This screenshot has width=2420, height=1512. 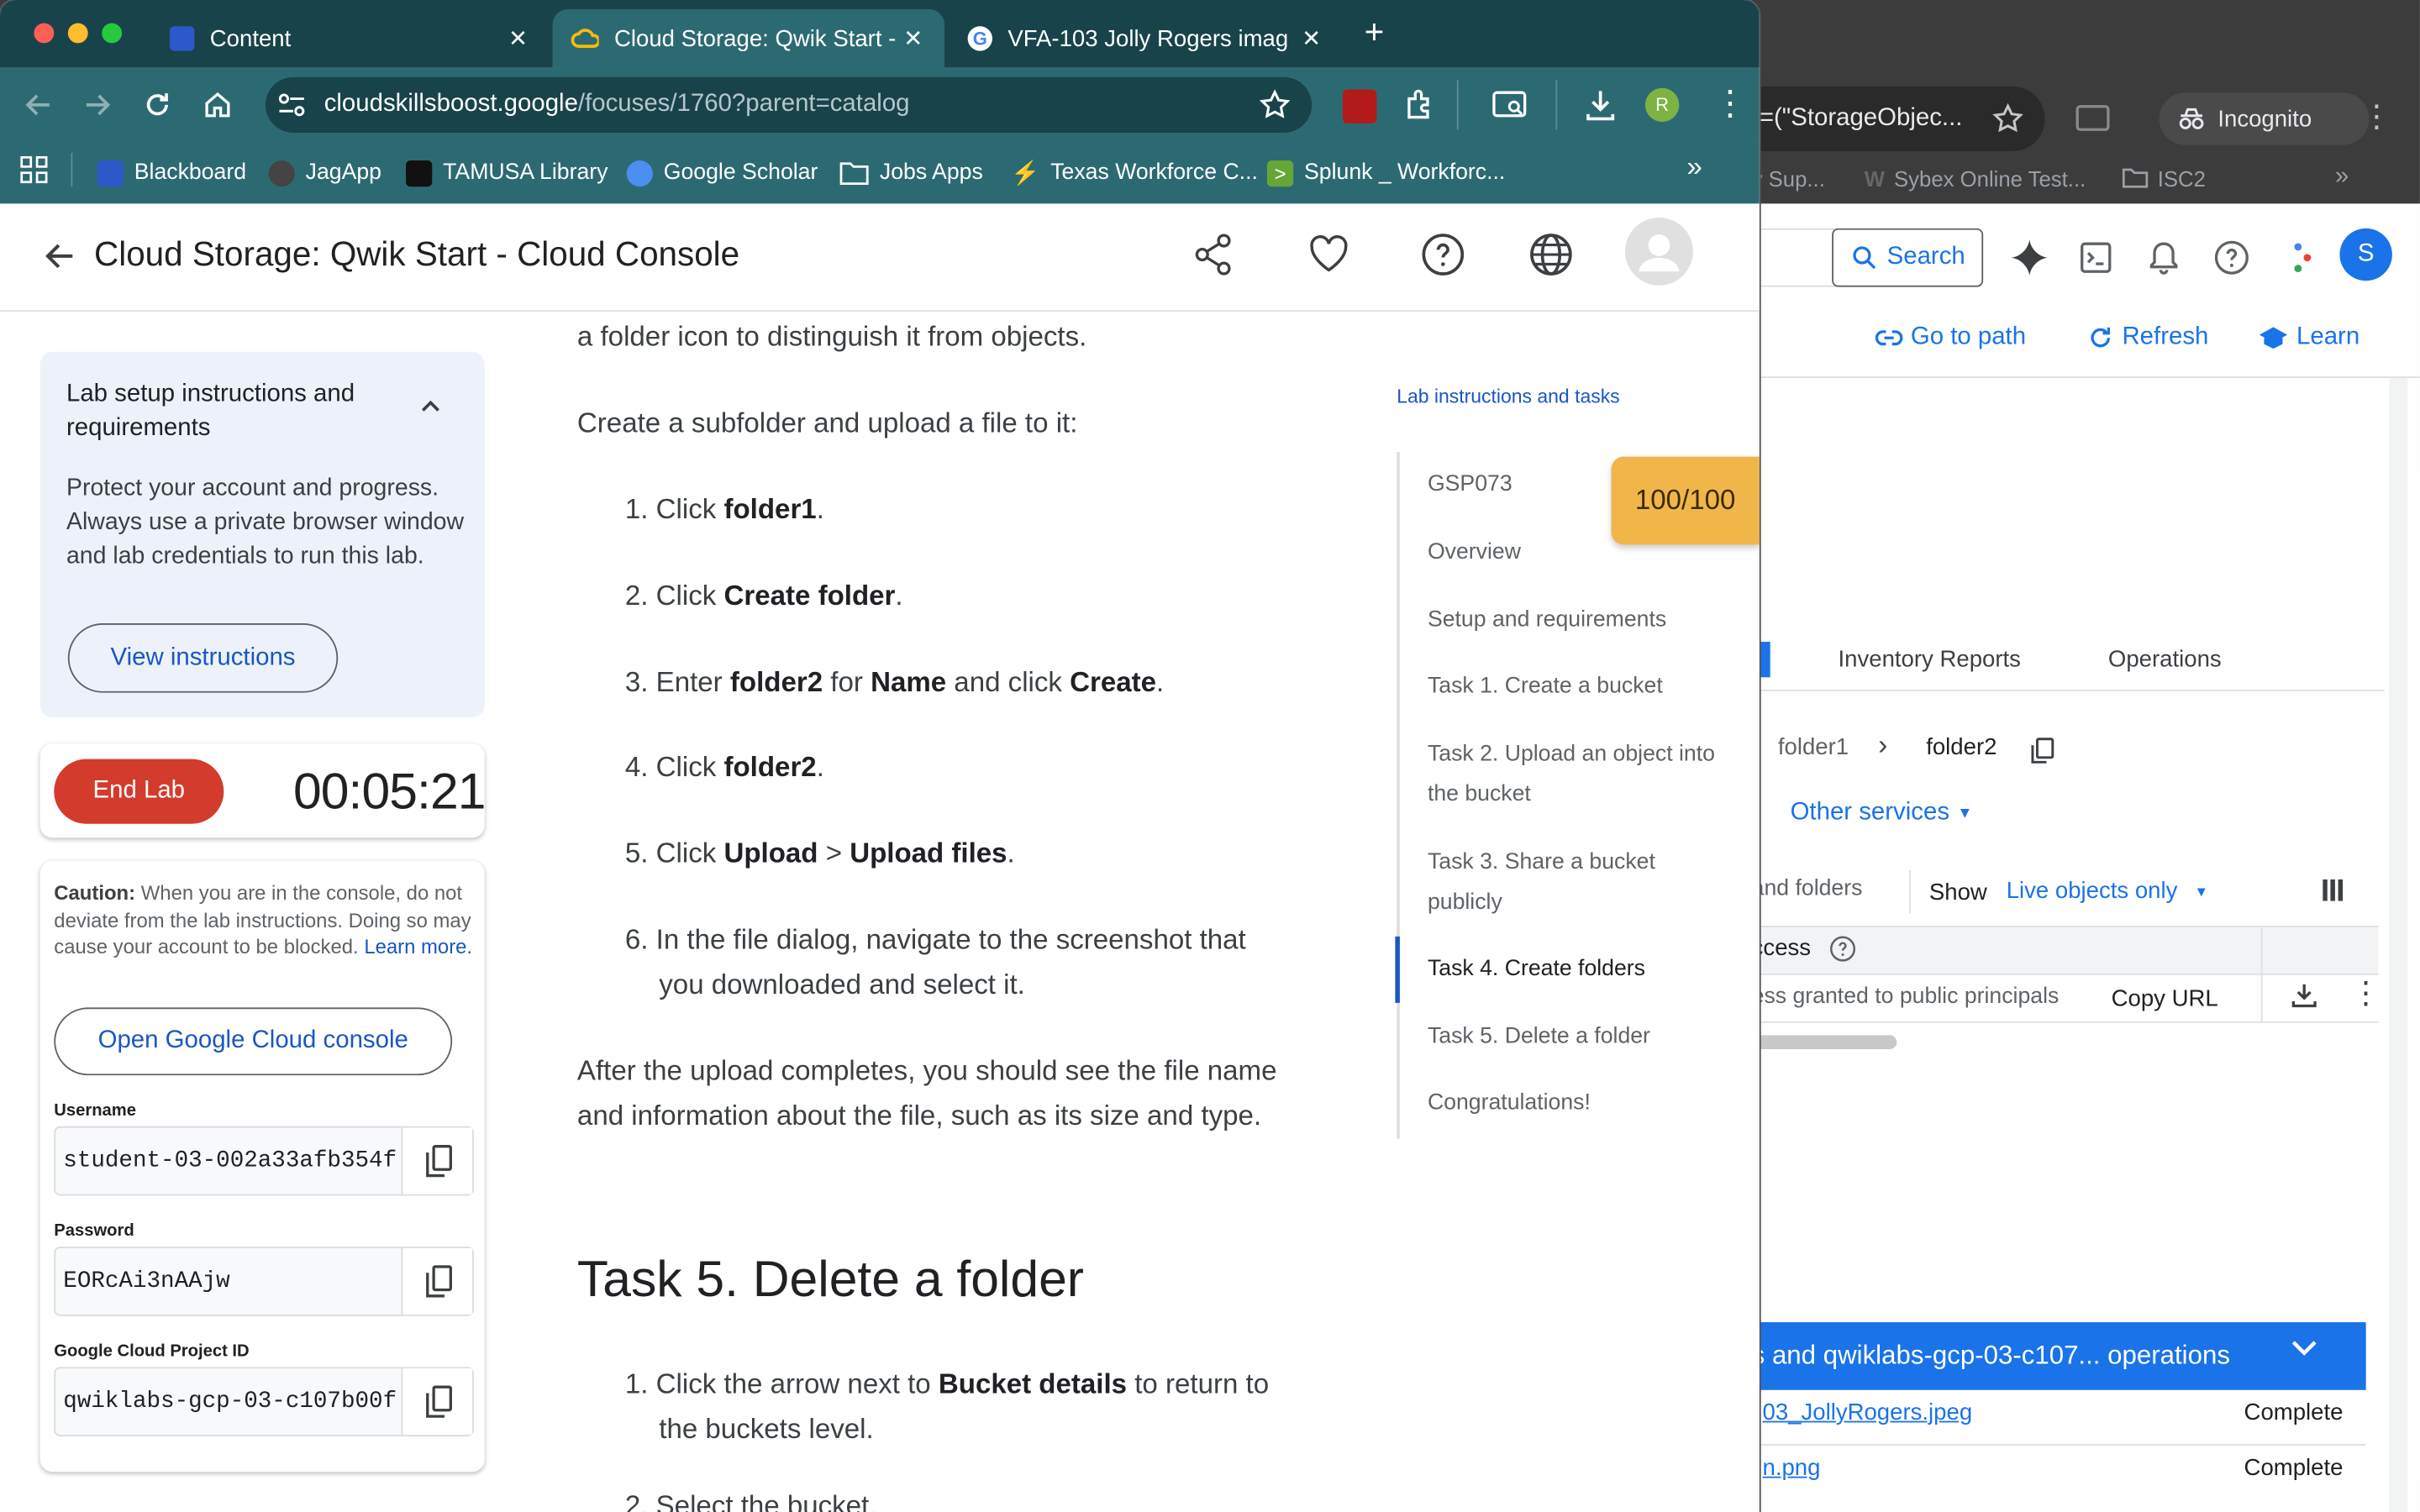 I want to click on new-tab-icon: +, so click(x=1375, y=33).